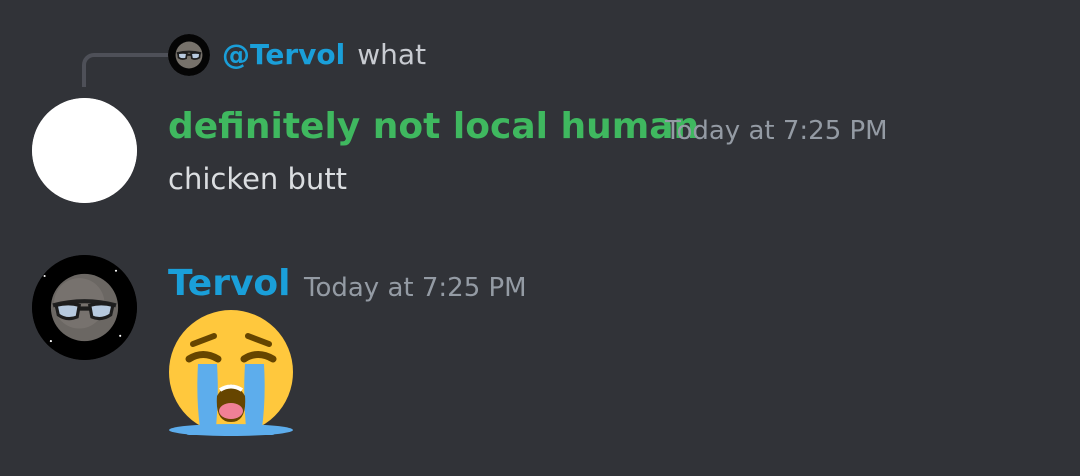  What do you see at coordinates (391, 55) in the screenshot?
I see `reply-message-text: what` at bounding box center [391, 55].